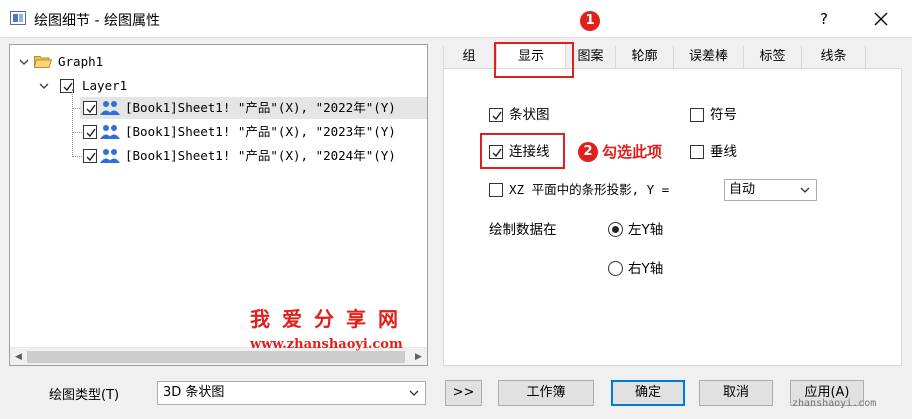 The height and width of the screenshot is (419, 912). Describe the element at coordinates (216, 357) in the screenshot. I see `scroll-thumb` at that location.